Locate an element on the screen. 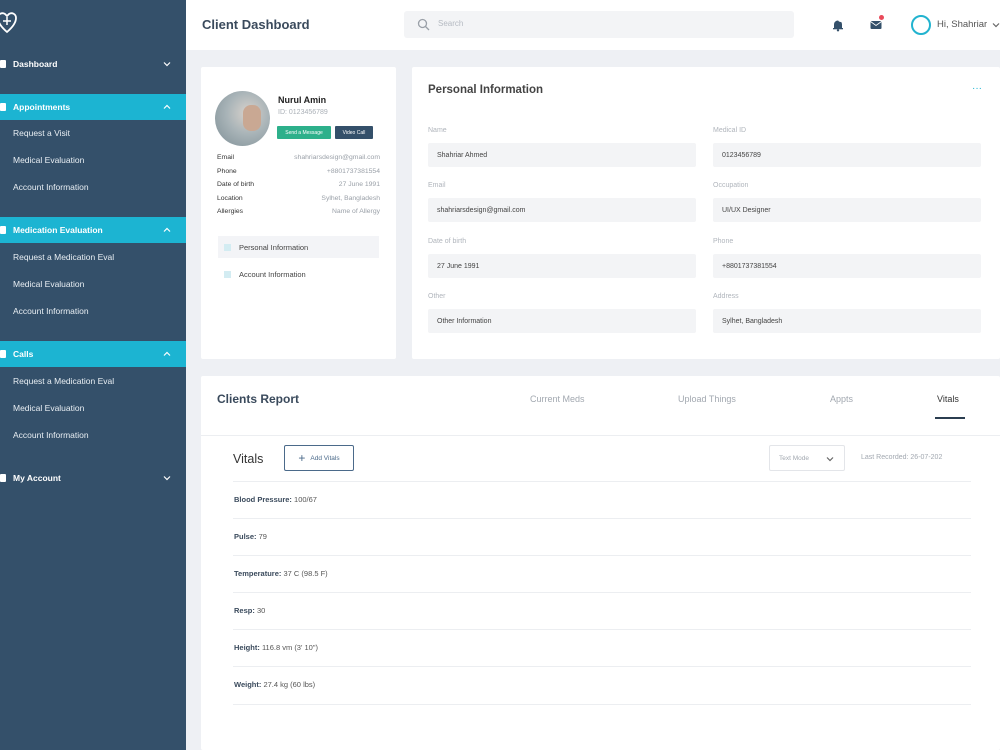  mail-badge is located at coordinates (881, 17).